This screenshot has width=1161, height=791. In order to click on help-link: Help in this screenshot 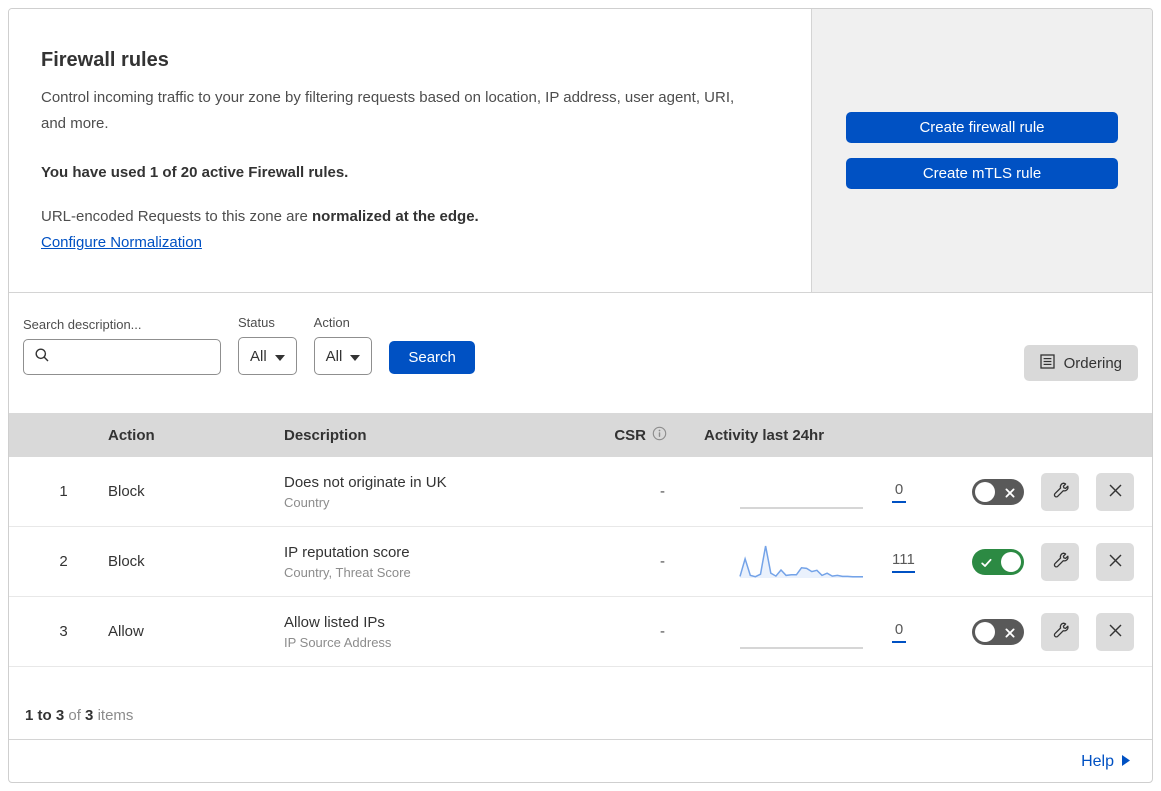, I will do `click(1105, 762)`.